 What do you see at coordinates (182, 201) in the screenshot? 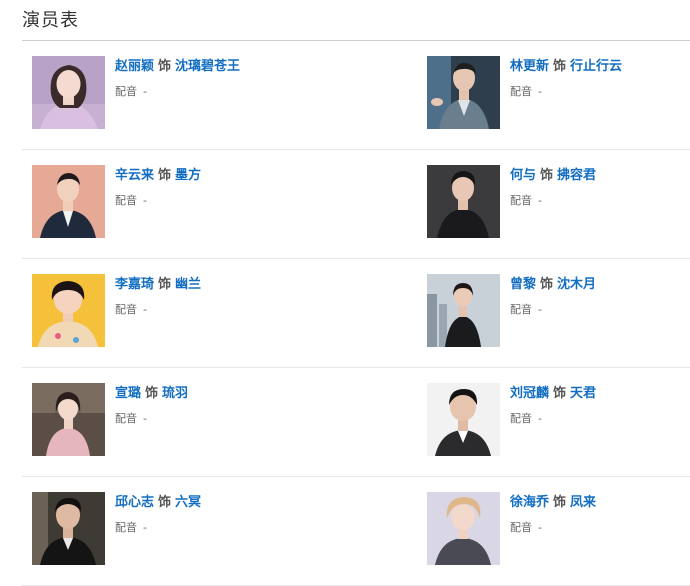
I see `cast-card: 辛云来饰墨方 配音 -` at bounding box center [182, 201].